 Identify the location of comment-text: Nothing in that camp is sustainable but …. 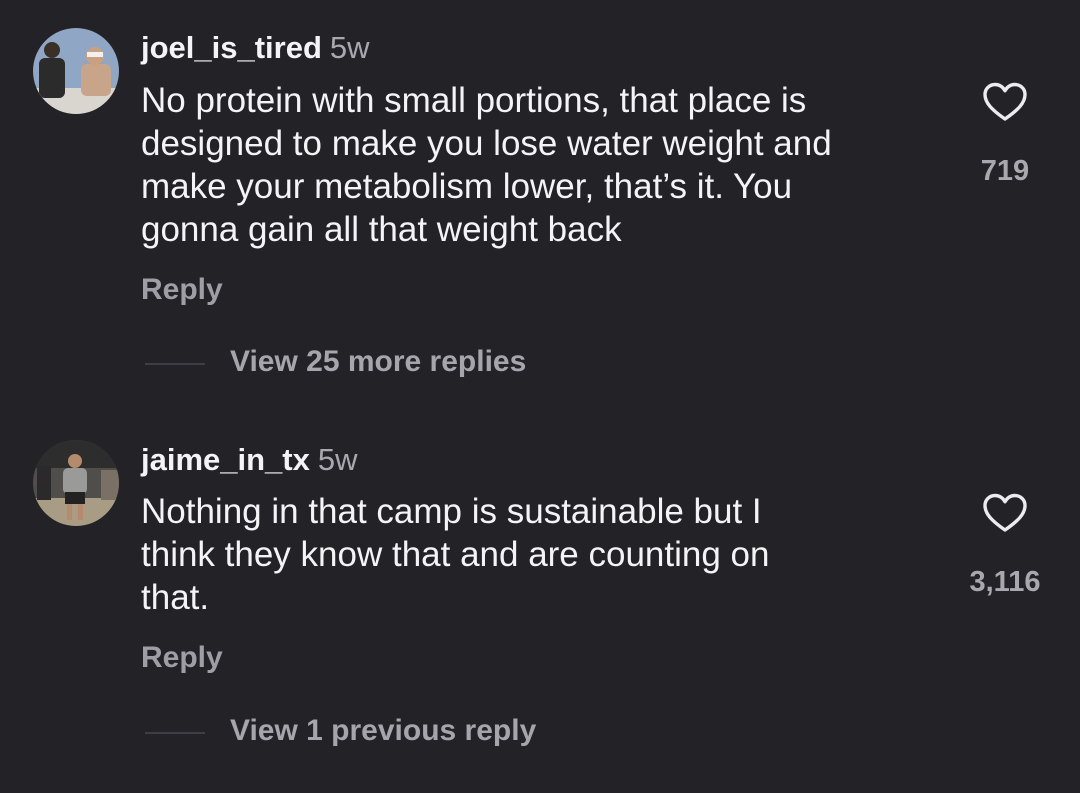
(455, 554).